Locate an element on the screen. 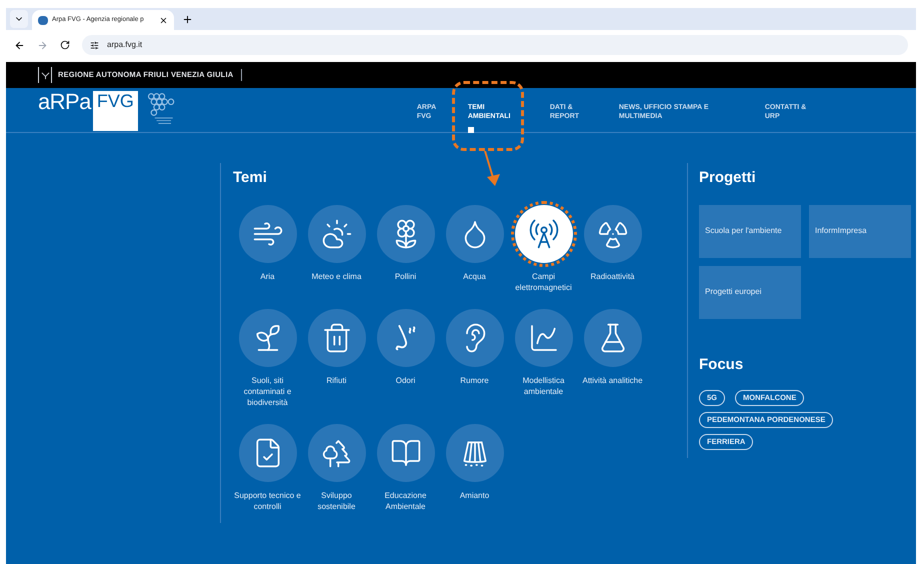 The width and height of the screenshot is (918, 564). theme-tile: Meteo e clima is located at coordinates (336, 248).